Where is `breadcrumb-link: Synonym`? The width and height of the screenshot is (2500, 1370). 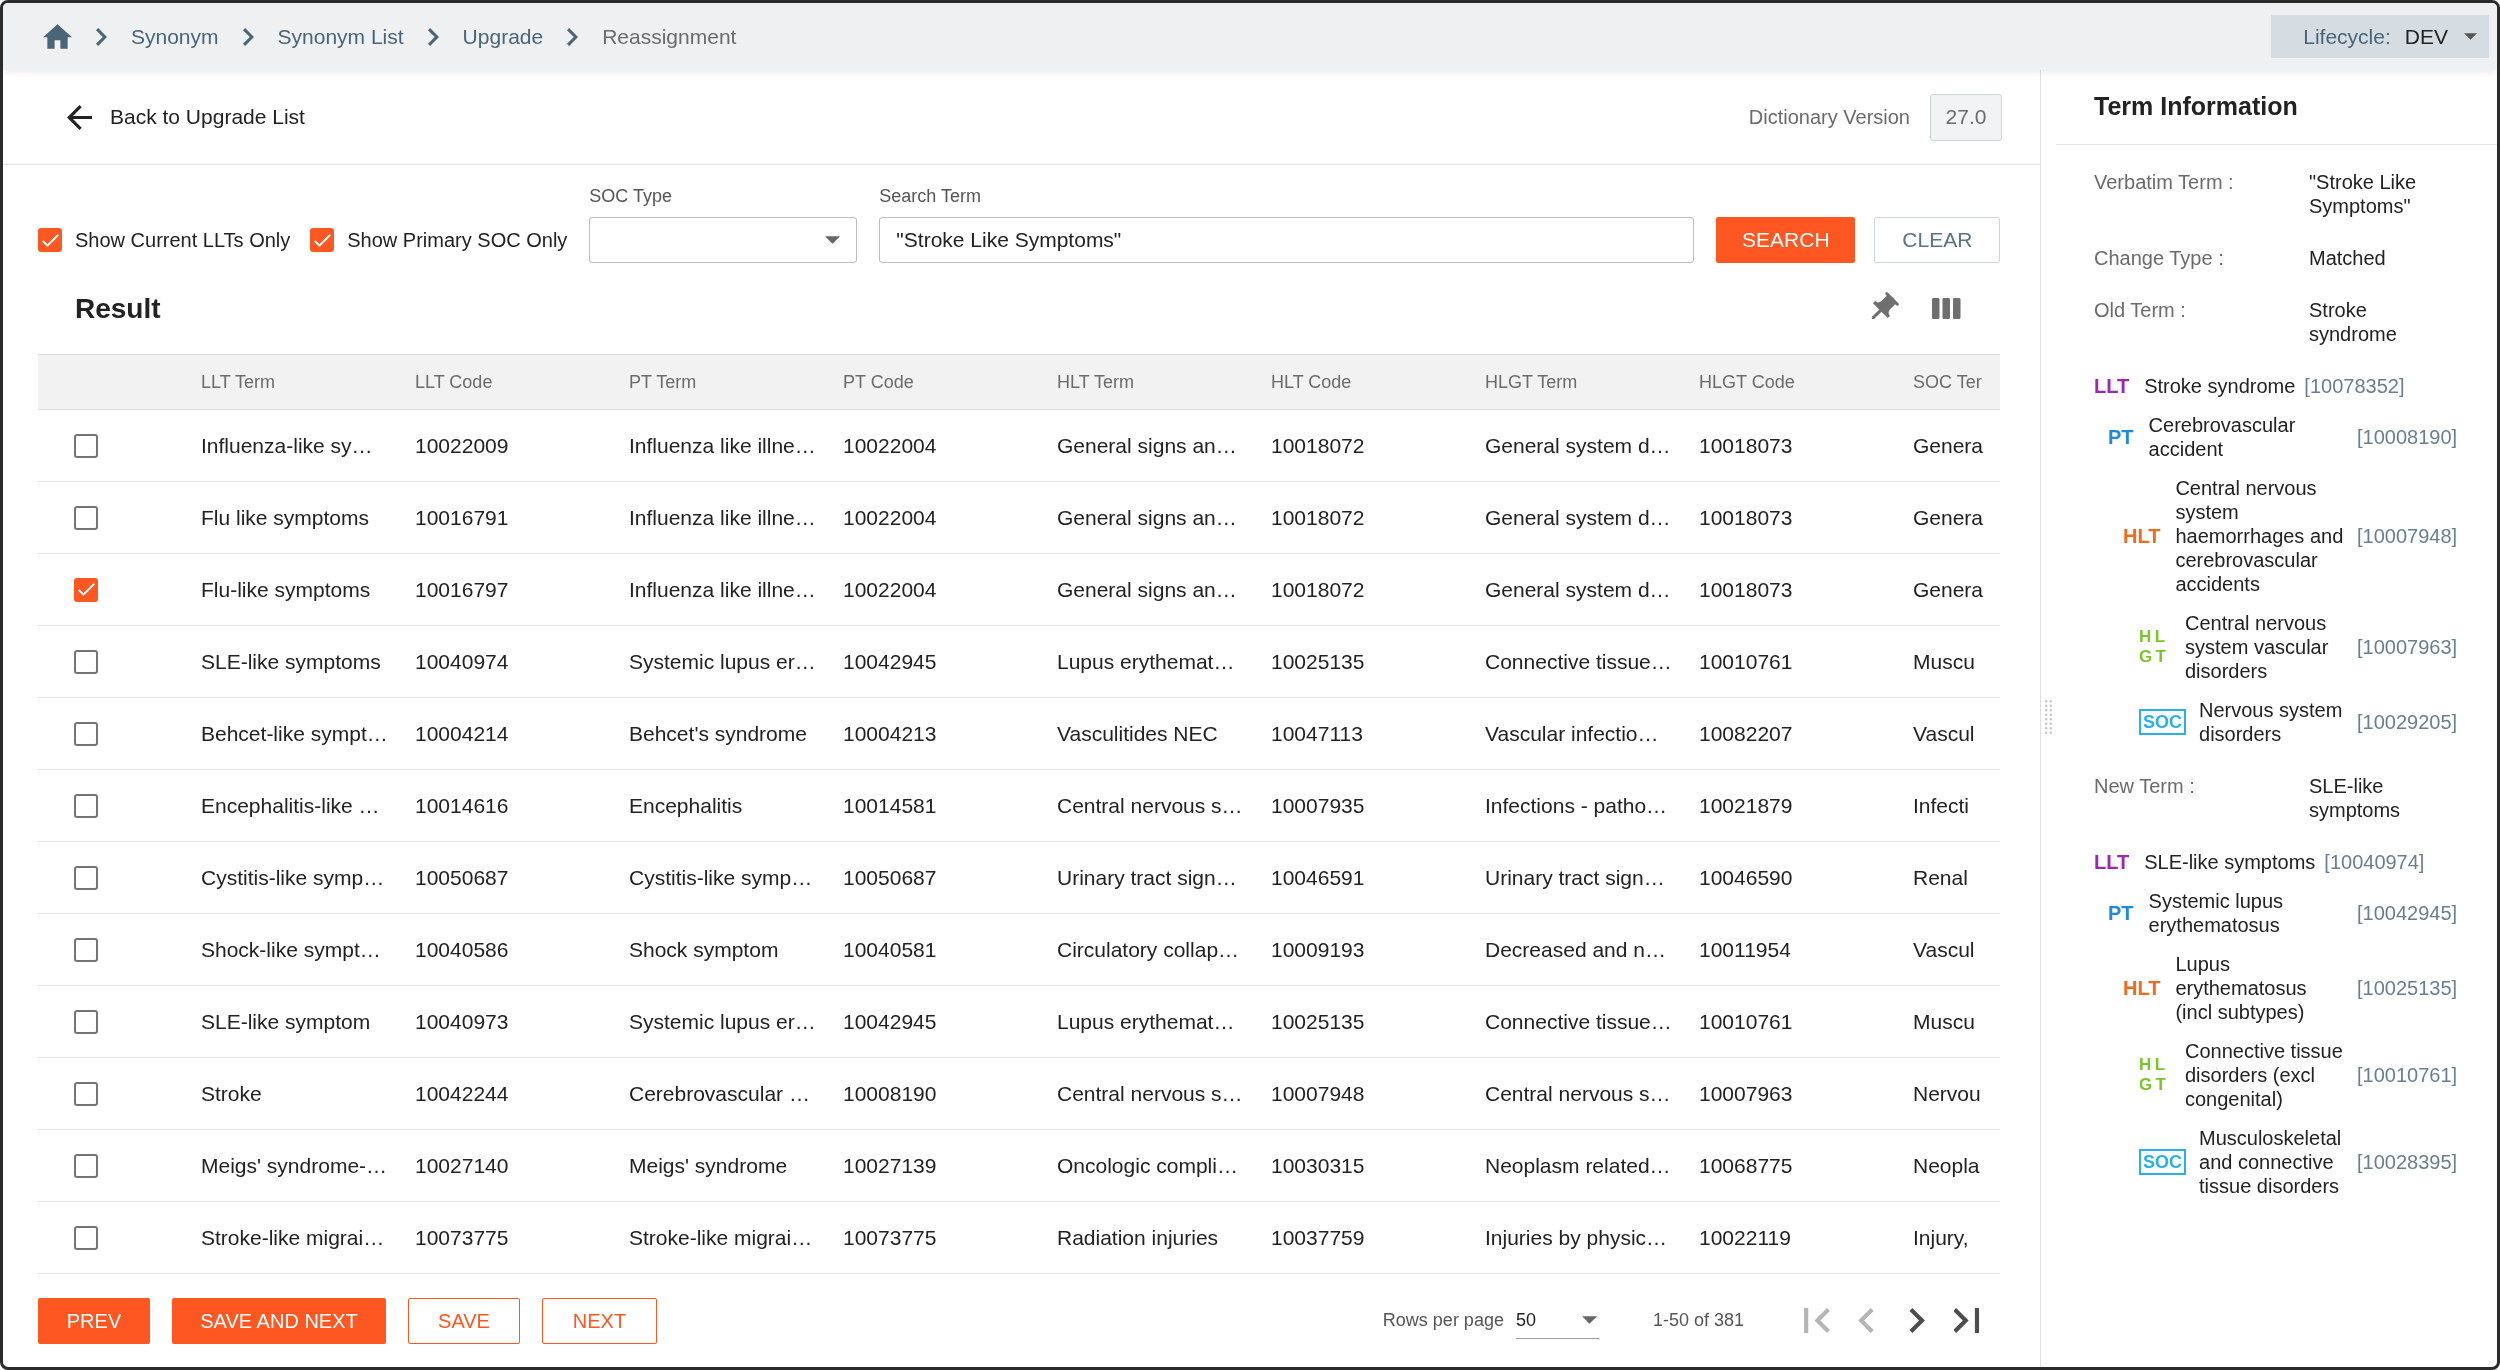 breadcrumb-link: Synonym is located at coordinates (175, 36).